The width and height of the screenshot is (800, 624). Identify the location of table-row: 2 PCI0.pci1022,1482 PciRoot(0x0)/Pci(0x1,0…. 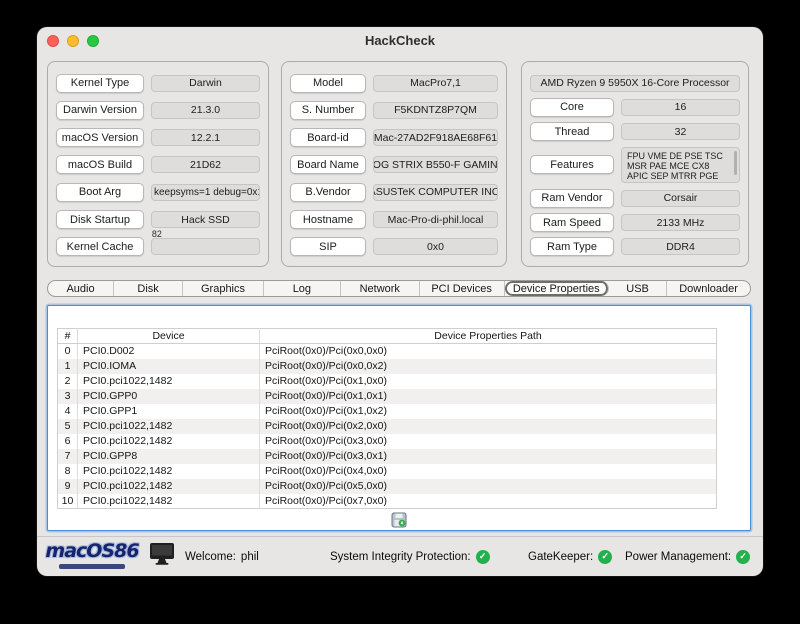
(387, 381).